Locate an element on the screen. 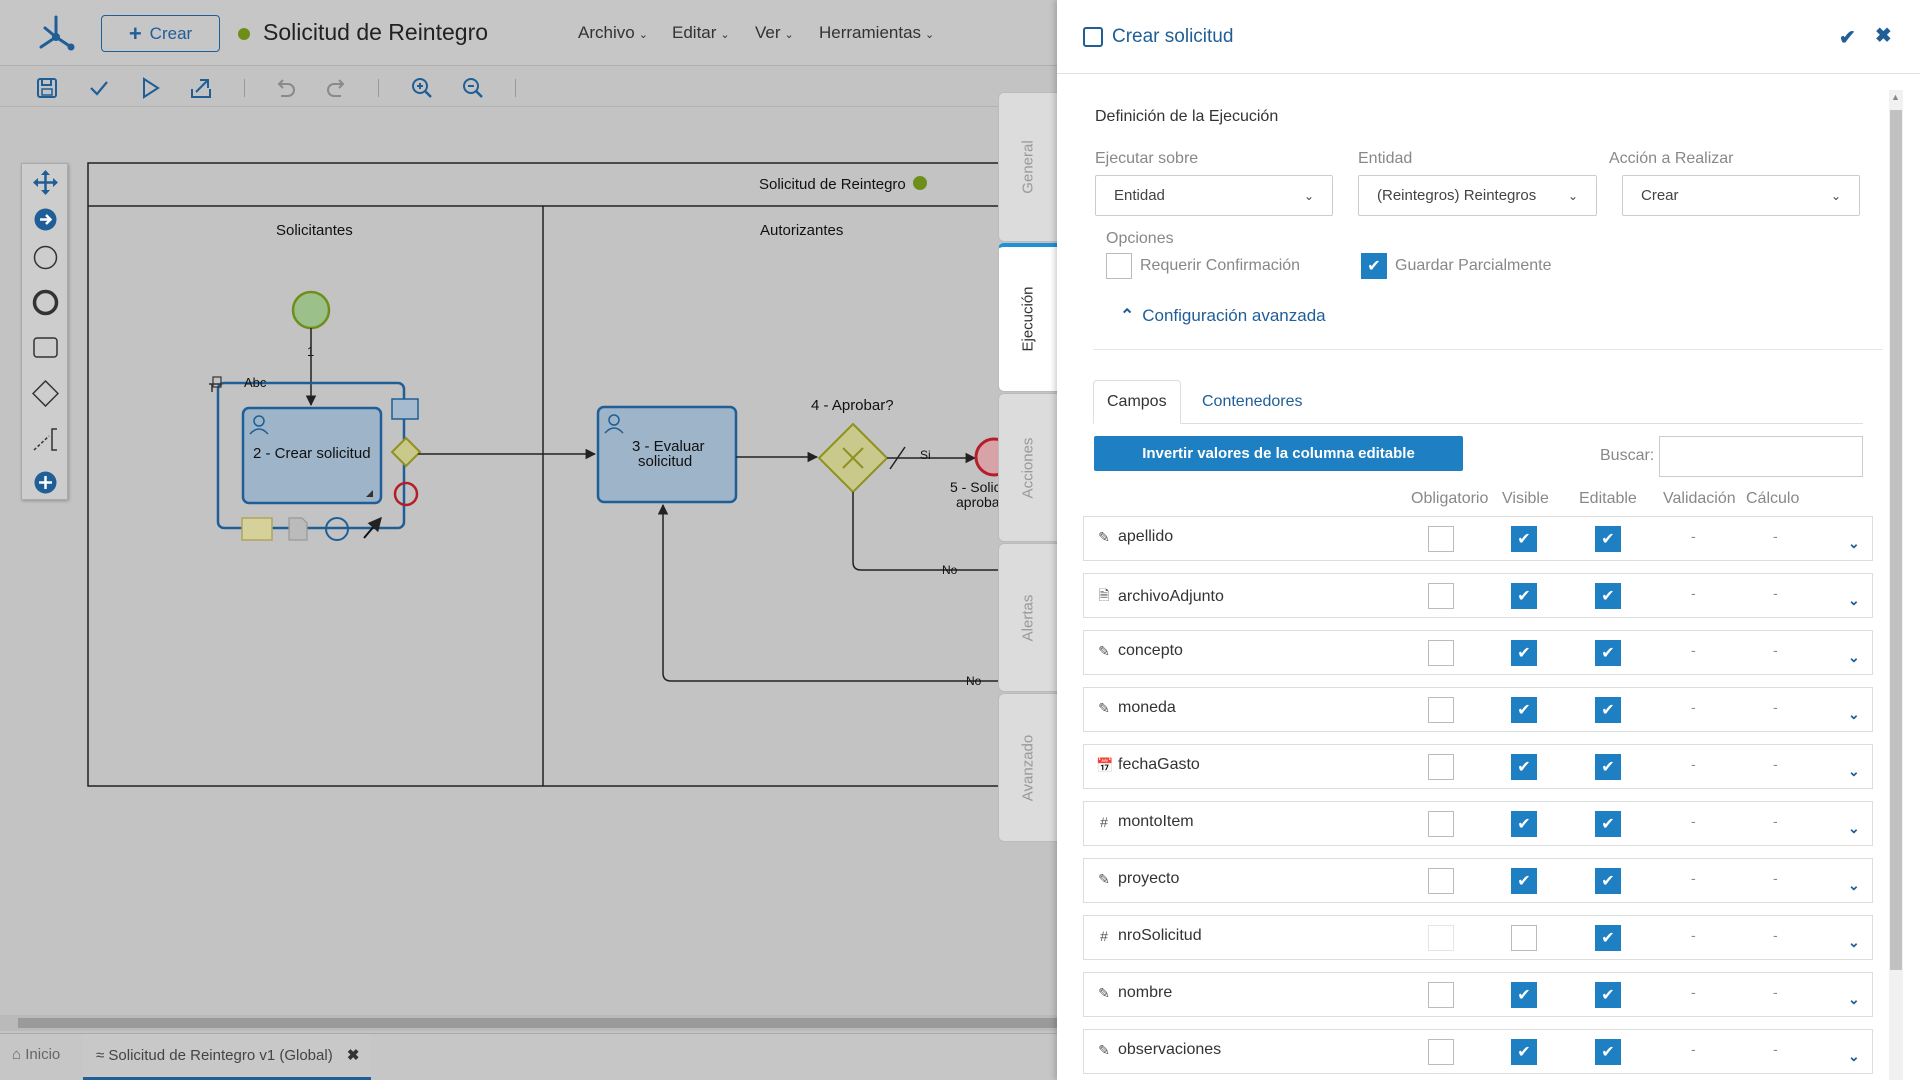 The image size is (1920, 1080). close-tab-icon: ✖ is located at coordinates (353, 1055).